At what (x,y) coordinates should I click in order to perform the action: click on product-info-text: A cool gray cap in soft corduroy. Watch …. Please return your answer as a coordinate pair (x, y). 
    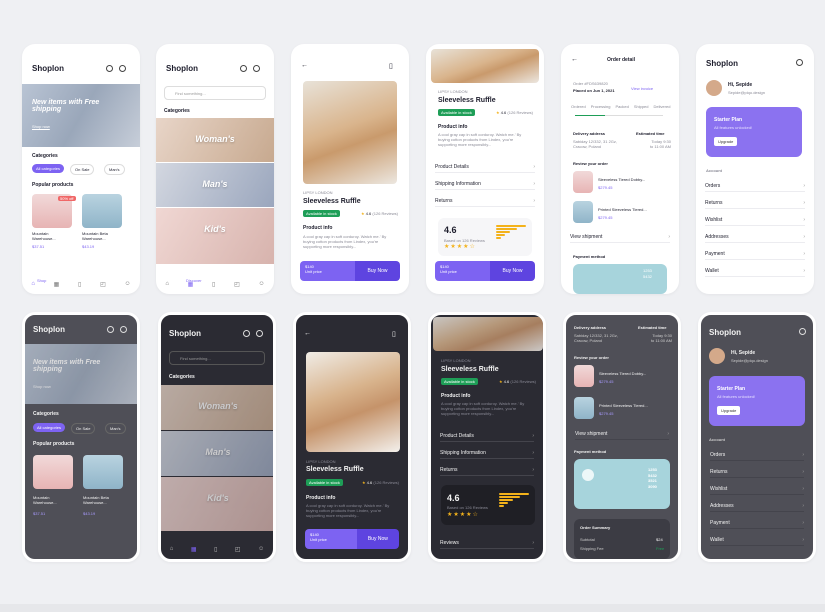
    Looking at the image, I should click on (483, 409).